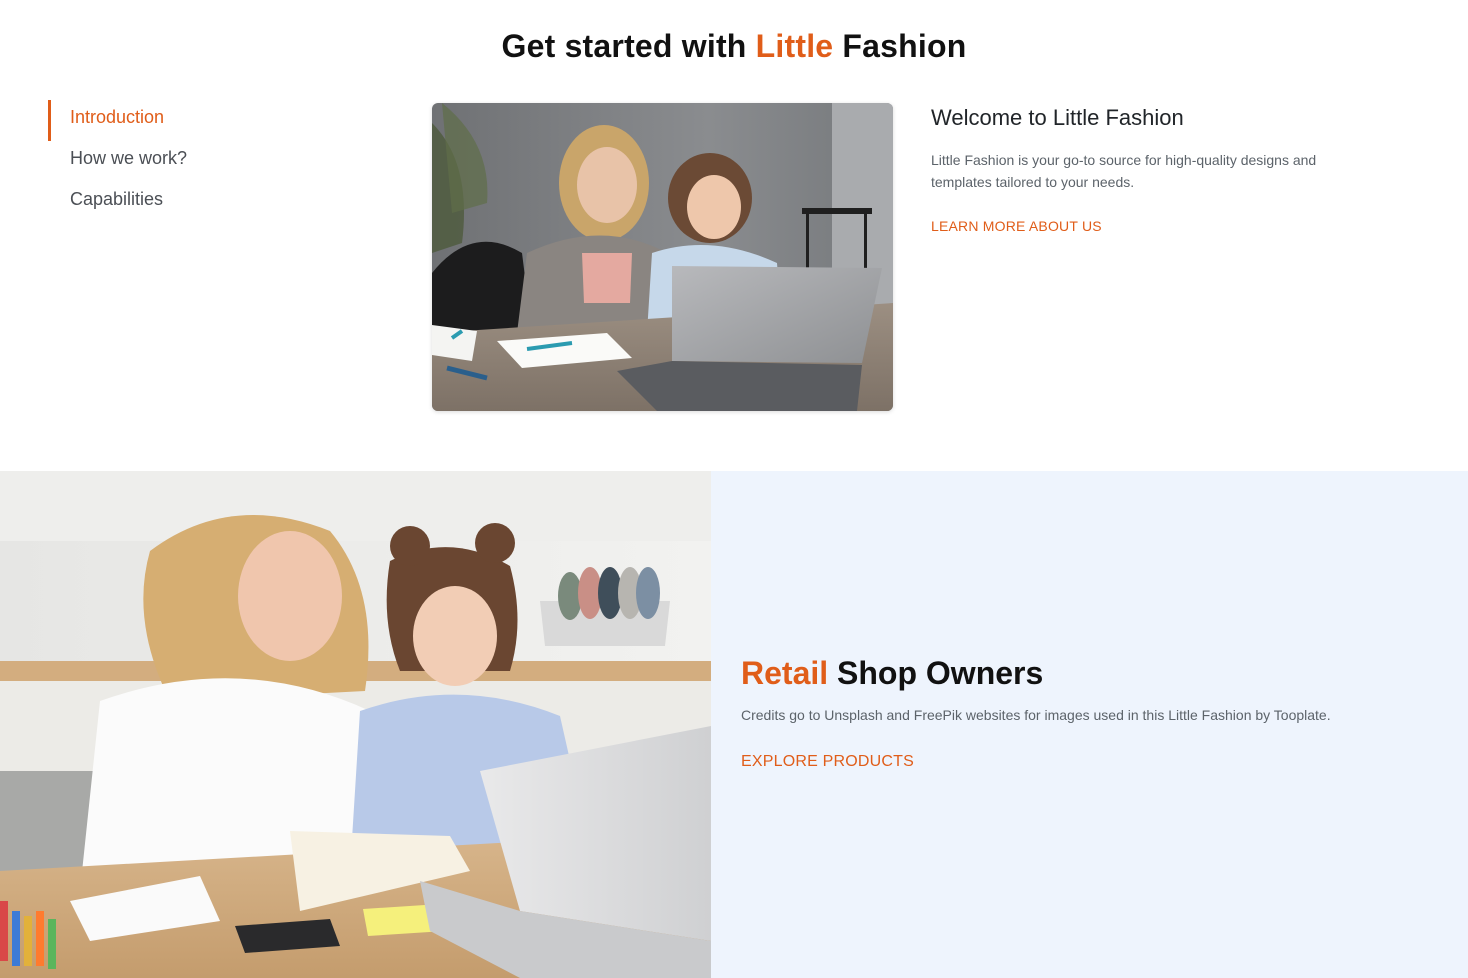 This screenshot has height=978, width=1468. I want to click on section-side-nav: Introduction How we work? Capabilities, so click(178, 161).